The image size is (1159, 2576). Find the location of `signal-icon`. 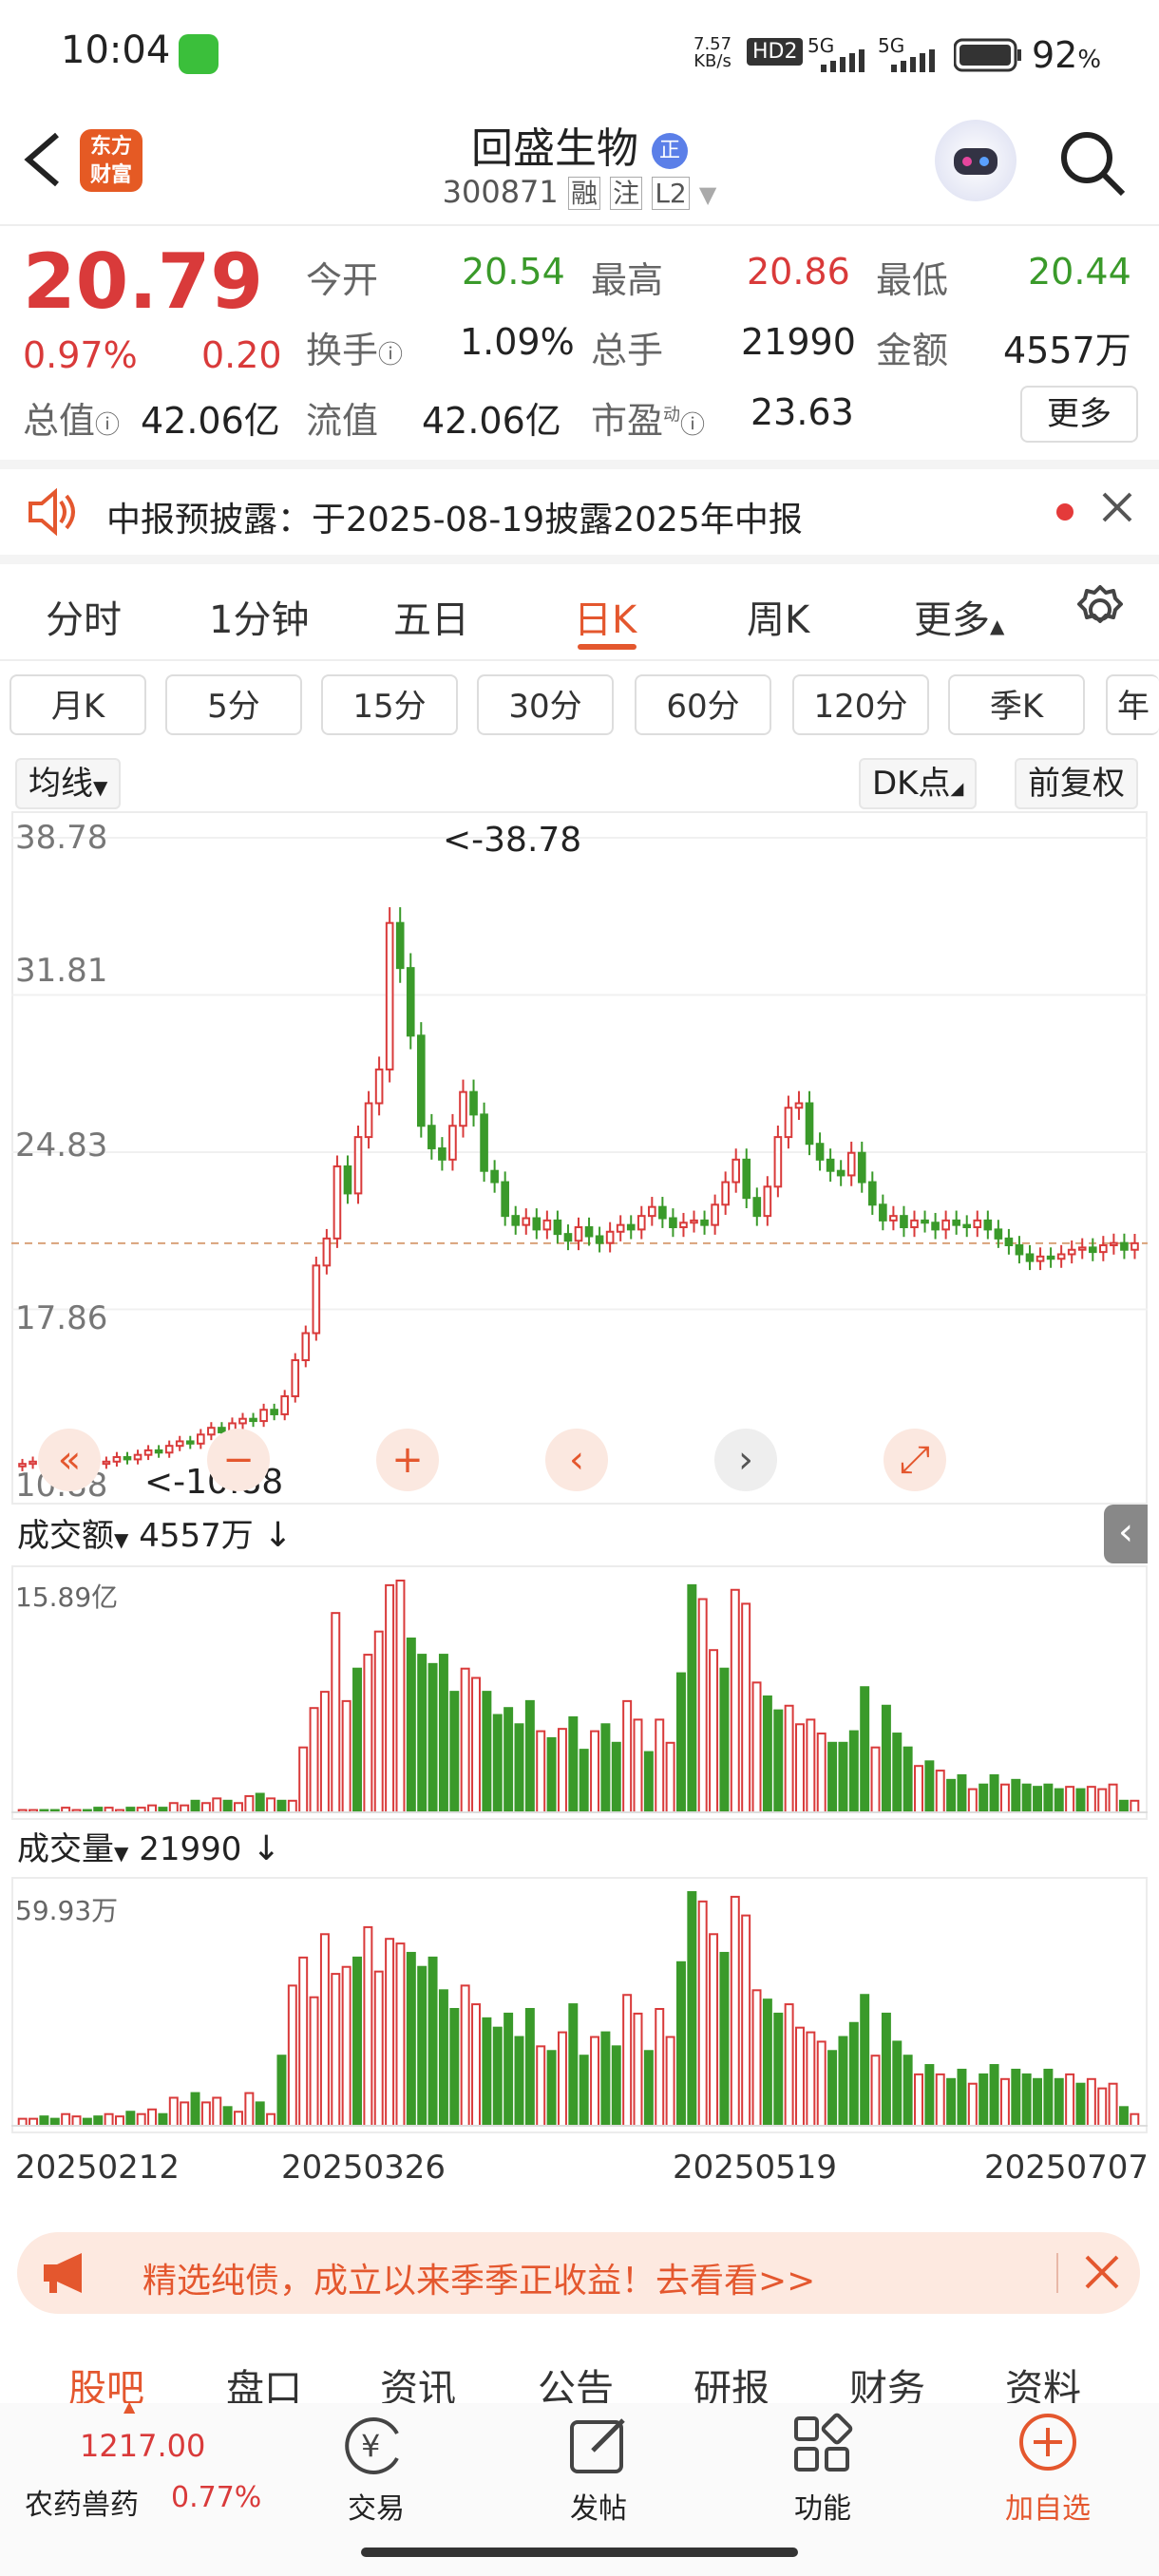

signal-icon is located at coordinates (908, 60).